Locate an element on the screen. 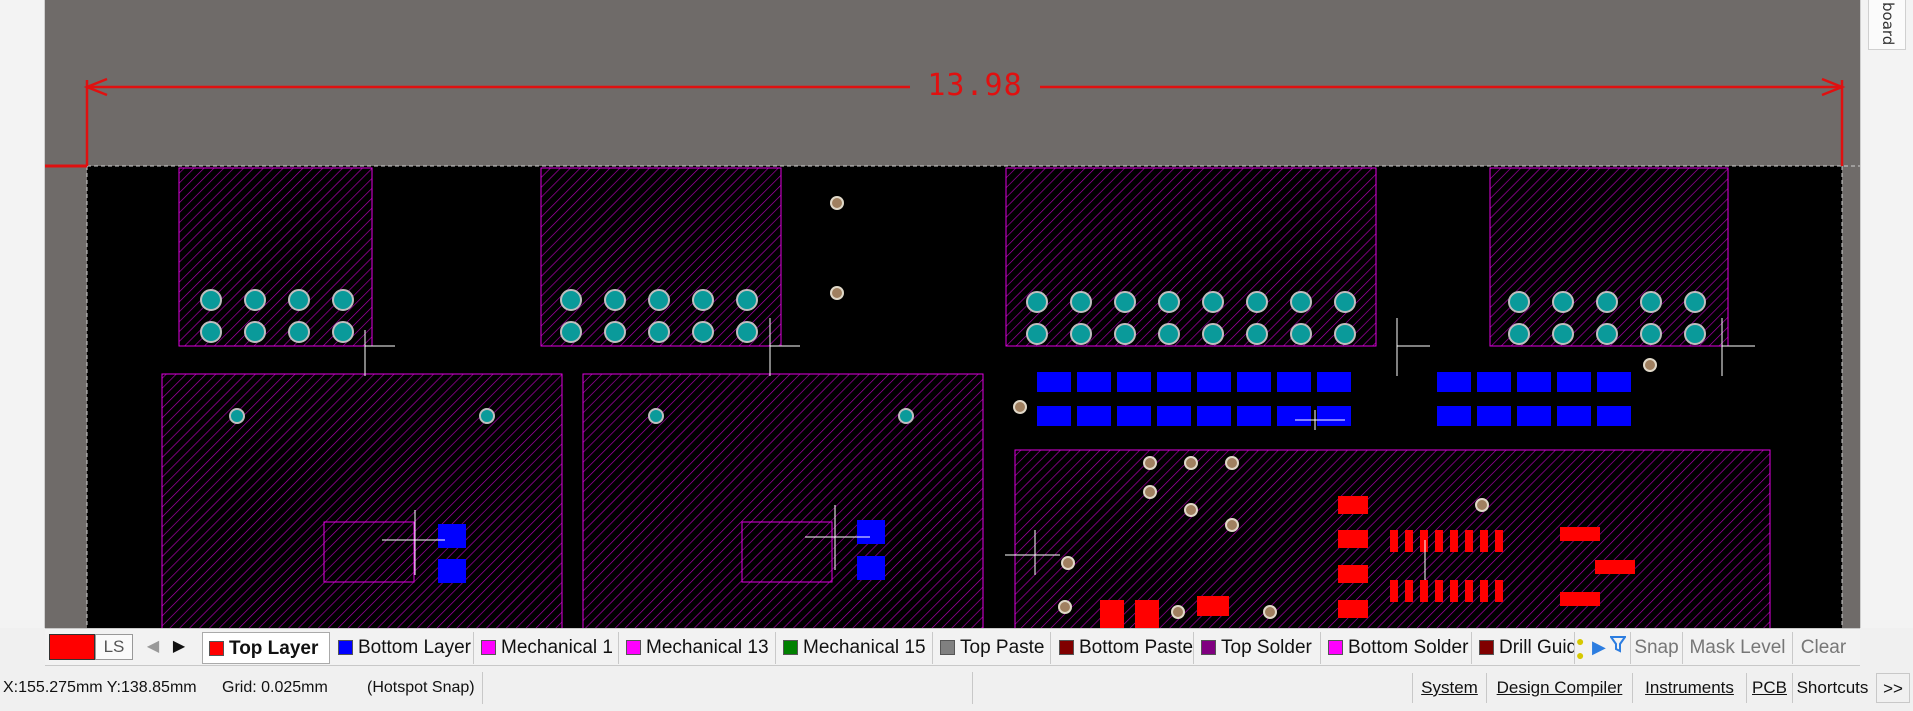 The image size is (1913, 711). tab-label: Bottom Paste is located at coordinates (1136, 647).